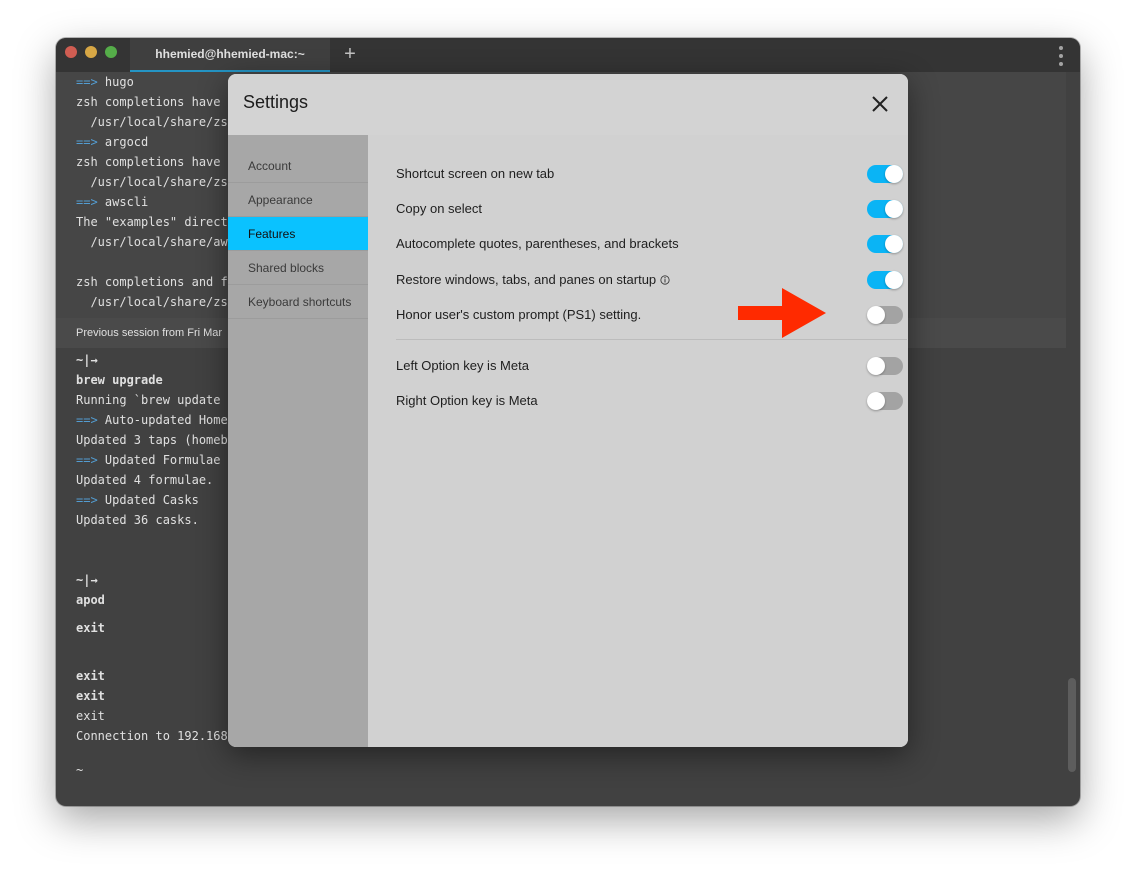 The width and height of the screenshot is (1136, 880). I want to click on settings-title: Settings, so click(276, 102).